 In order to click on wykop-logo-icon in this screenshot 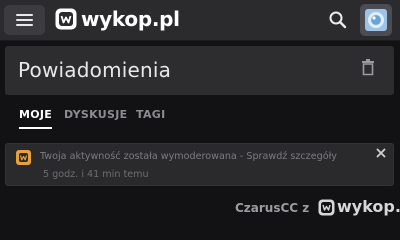, I will do `click(66, 19)`.